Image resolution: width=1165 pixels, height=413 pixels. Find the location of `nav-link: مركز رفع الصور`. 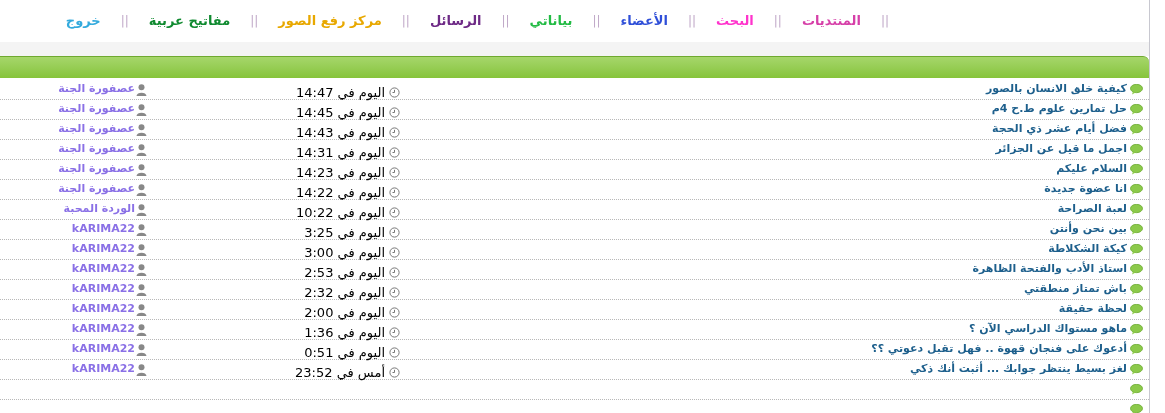

nav-link: مركز رفع الصور is located at coordinates (330, 21).